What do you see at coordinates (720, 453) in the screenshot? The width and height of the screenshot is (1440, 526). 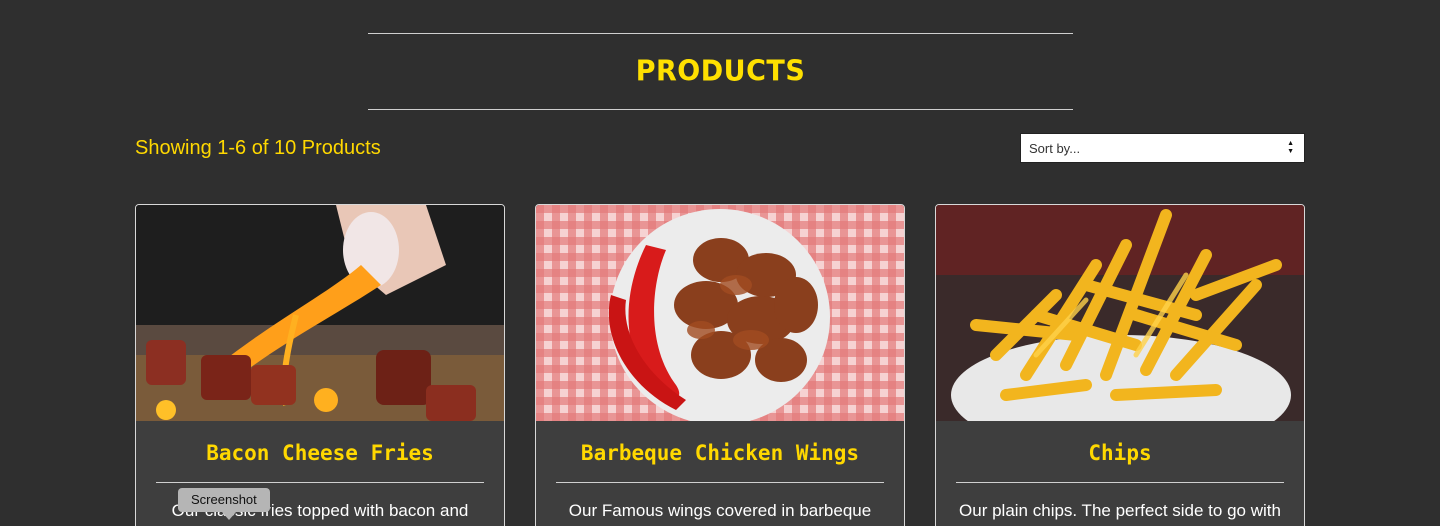 I see `product-title: Barbeque Chicken Wings` at bounding box center [720, 453].